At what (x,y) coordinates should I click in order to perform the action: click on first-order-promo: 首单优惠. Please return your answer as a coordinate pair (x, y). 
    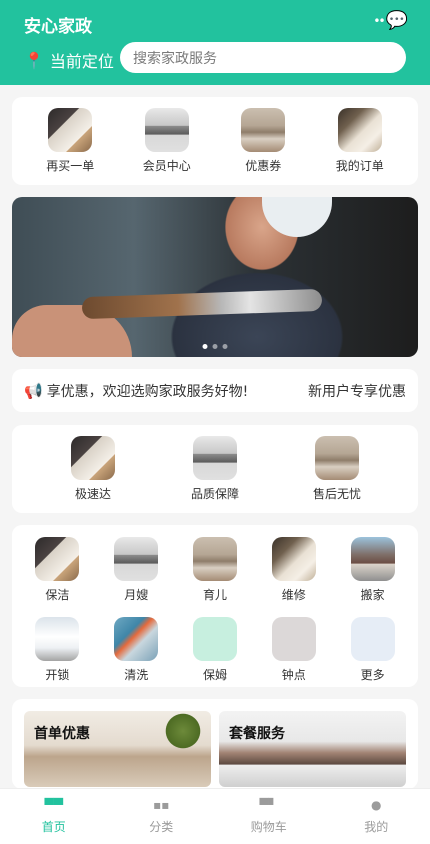
    Looking at the image, I should click on (117, 749).